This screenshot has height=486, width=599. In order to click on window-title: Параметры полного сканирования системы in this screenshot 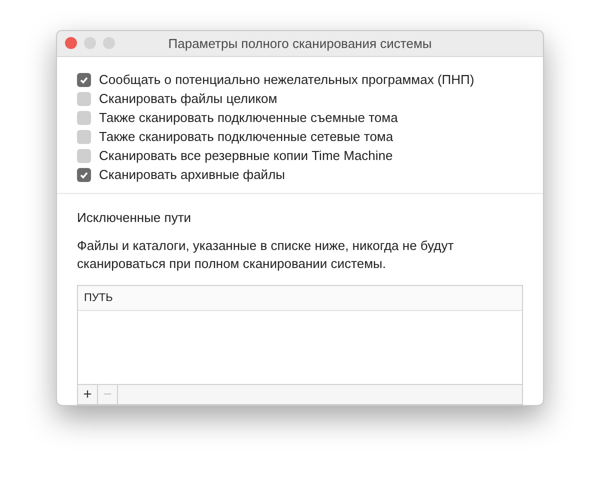, I will do `click(300, 43)`.